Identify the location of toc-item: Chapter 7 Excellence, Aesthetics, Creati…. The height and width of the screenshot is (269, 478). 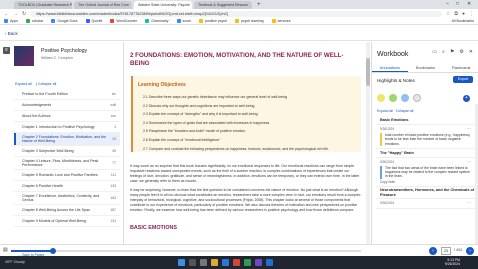
(67, 198).